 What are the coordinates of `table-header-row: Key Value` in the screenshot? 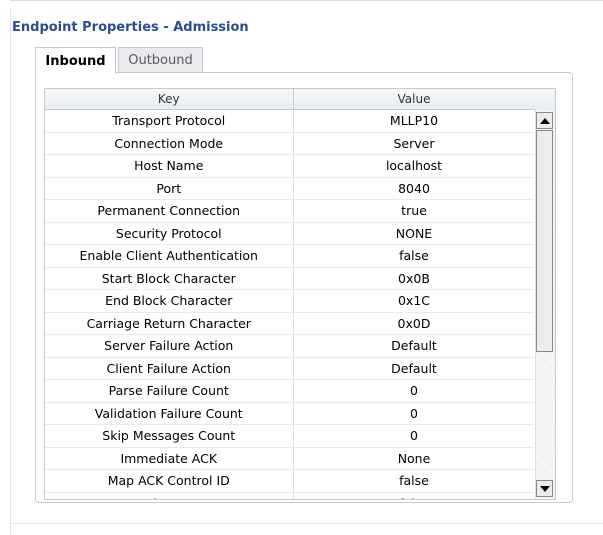 It's located at (290, 99).